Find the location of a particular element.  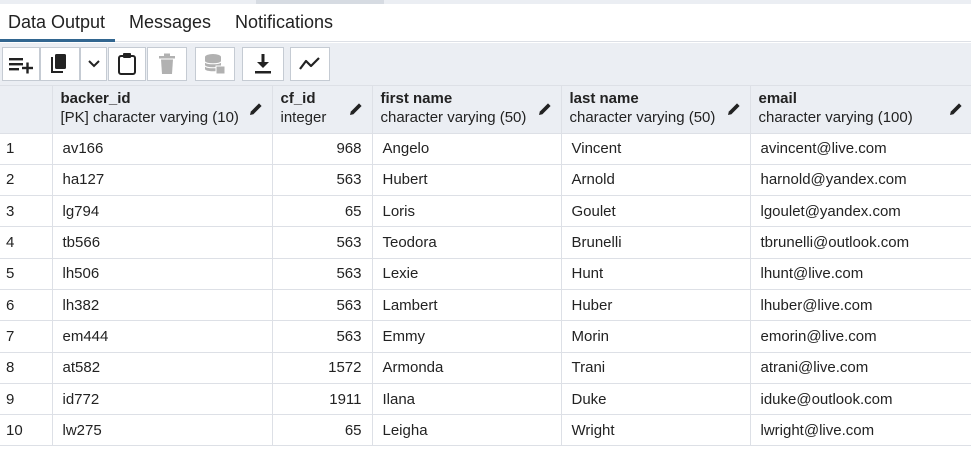

table-cell: lhuber@live.com is located at coordinates (860, 305).